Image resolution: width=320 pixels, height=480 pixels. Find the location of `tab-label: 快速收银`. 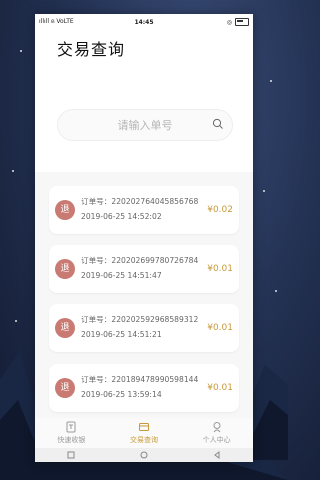

tab-label: 快速收银 is located at coordinates (71, 440).